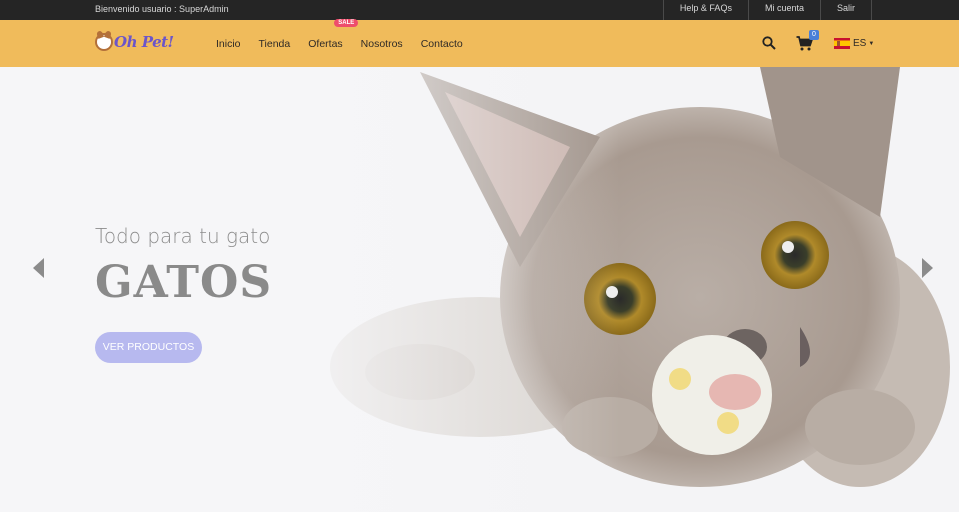 The height and width of the screenshot is (512, 959). What do you see at coordinates (325, 43) in the screenshot?
I see `nav-ofertas-label: Ofertas` at bounding box center [325, 43].